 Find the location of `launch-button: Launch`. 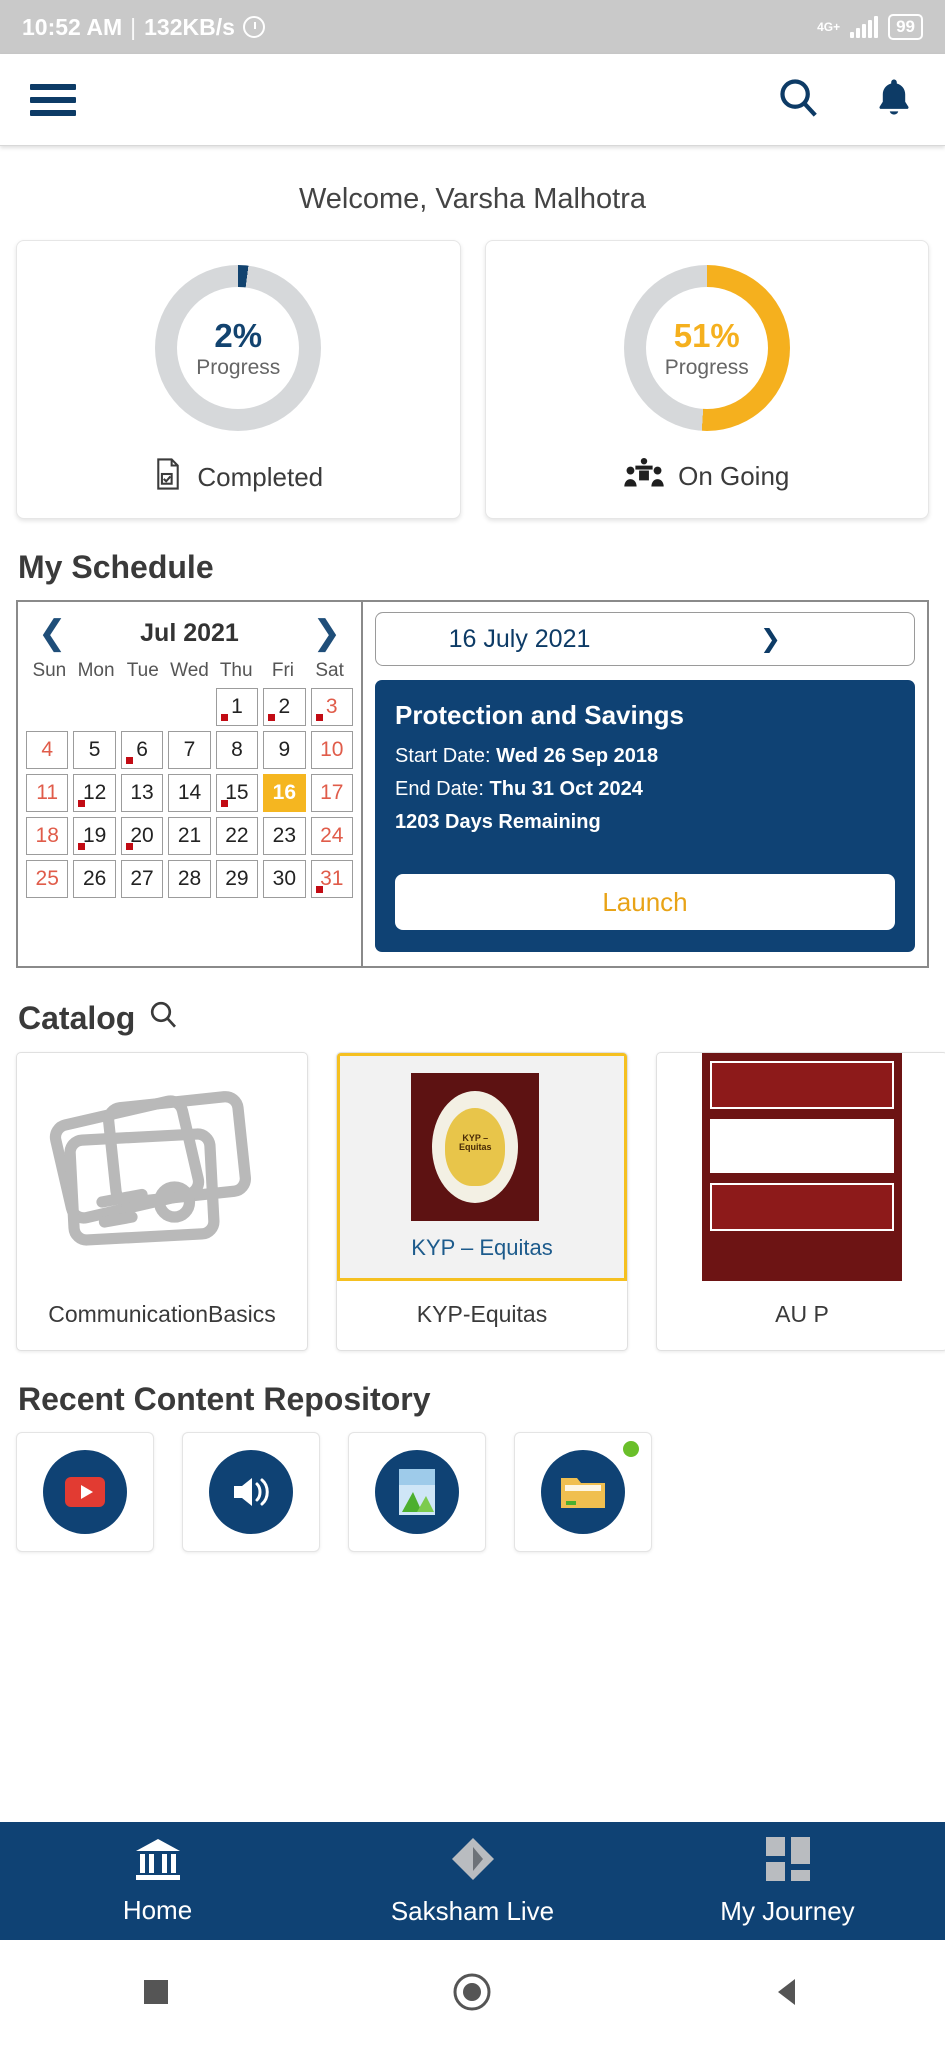

launch-button: Launch is located at coordinates (645, 902).